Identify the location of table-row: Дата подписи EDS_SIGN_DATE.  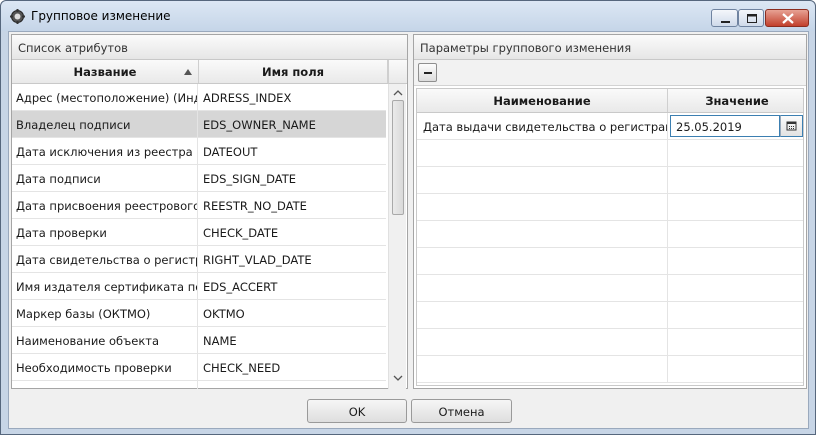
(199, 178).